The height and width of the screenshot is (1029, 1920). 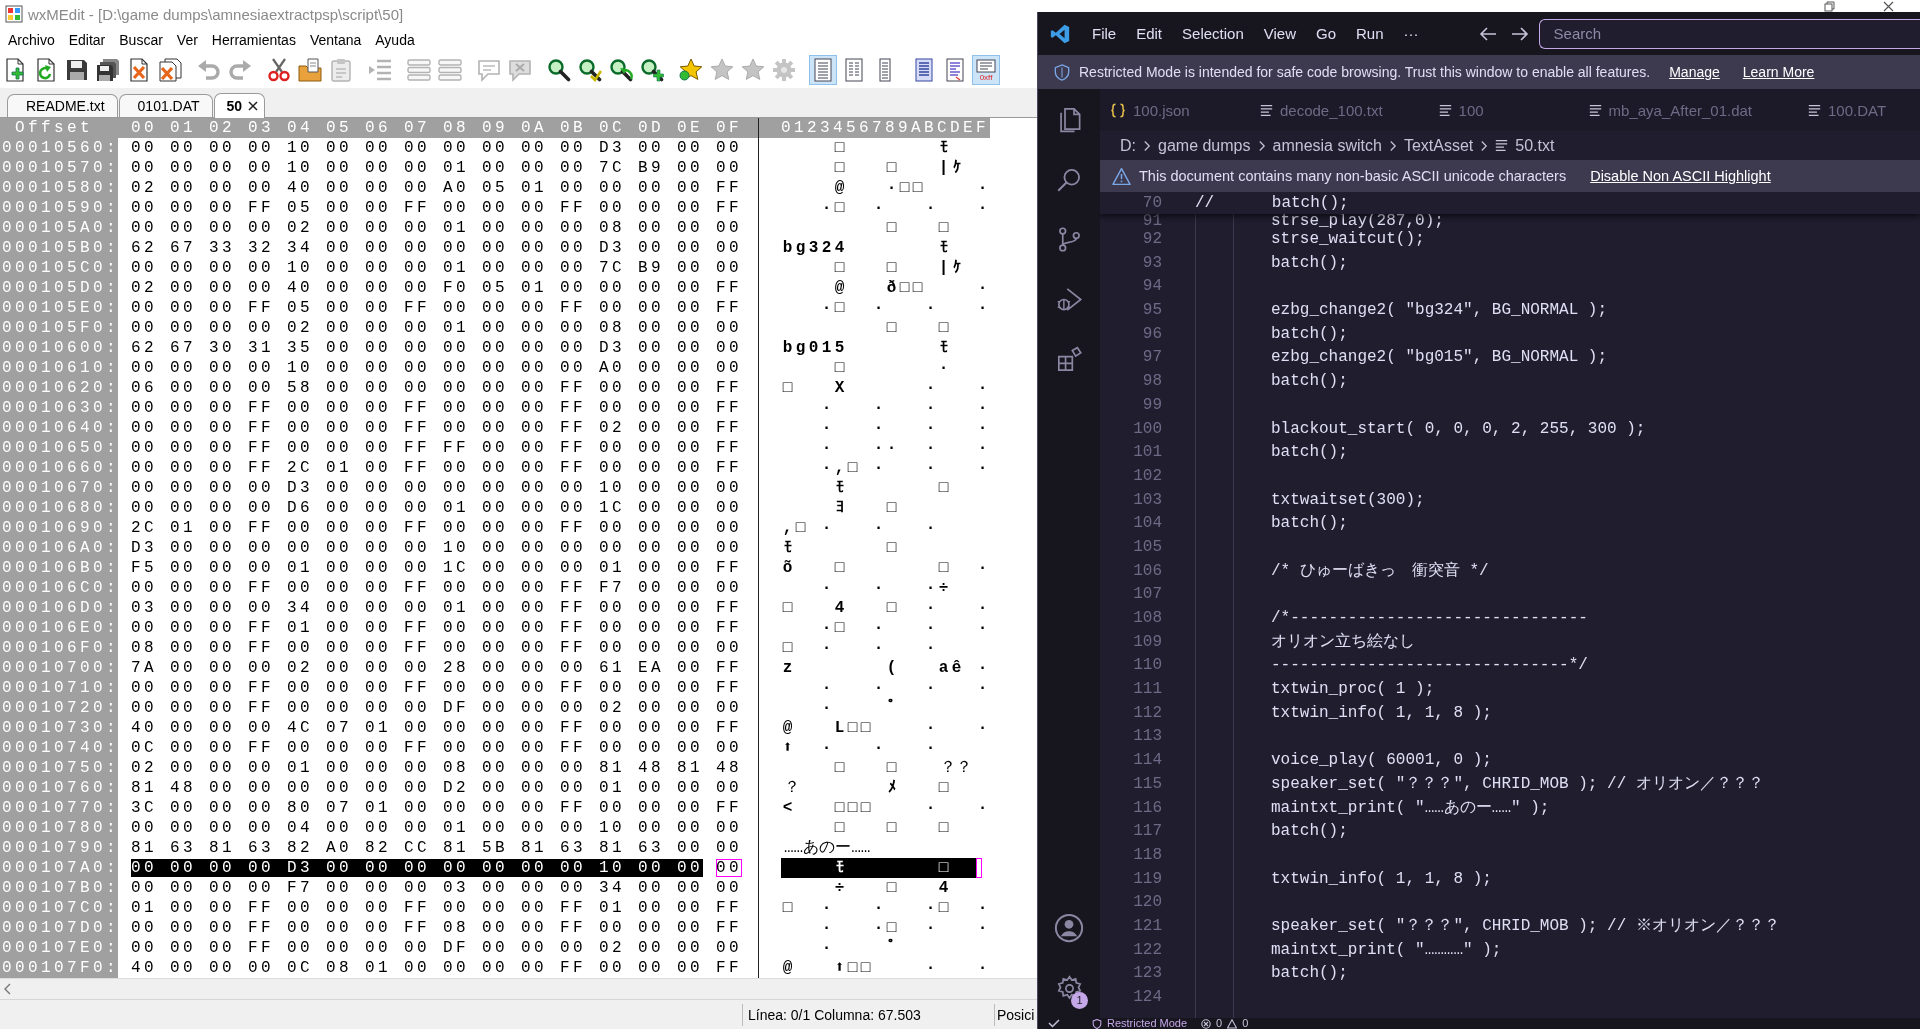 I want to click on code-line: strse_waitcut();, so click(x=1348, y=239).